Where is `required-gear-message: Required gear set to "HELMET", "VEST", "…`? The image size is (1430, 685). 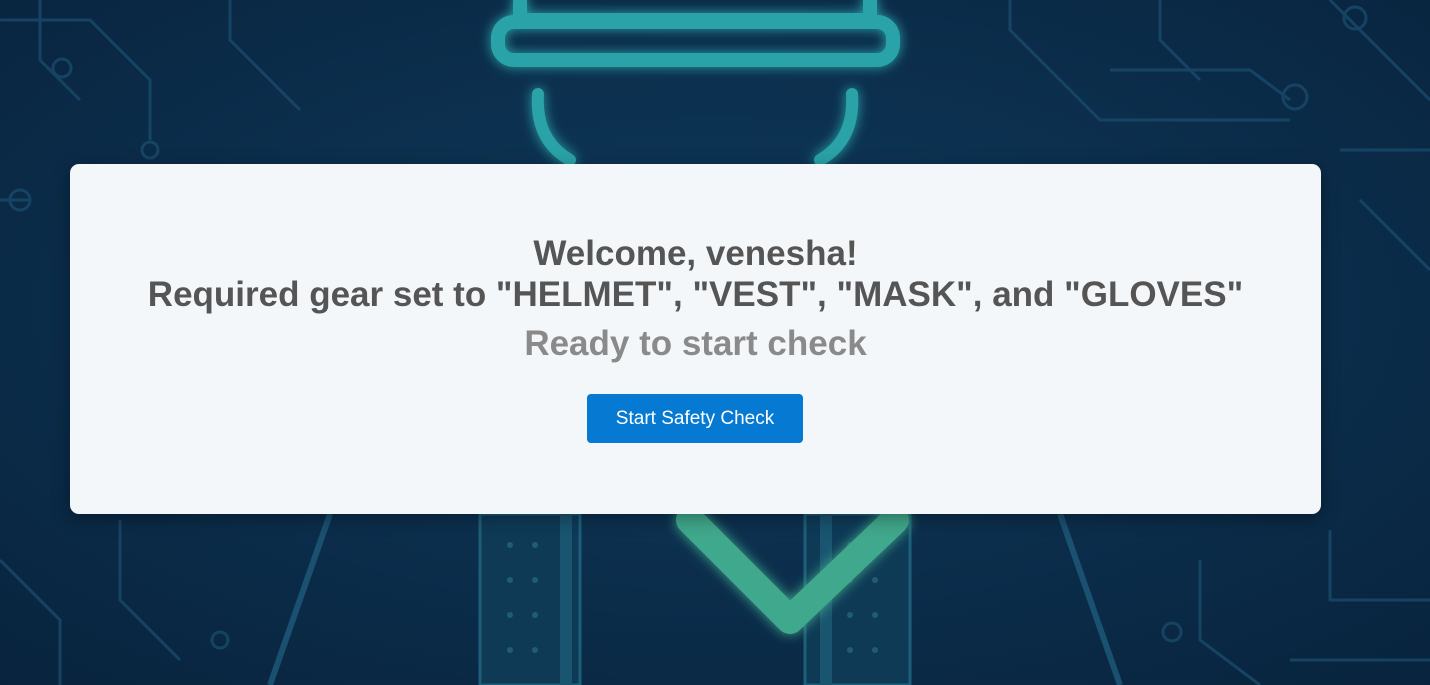 required-gear-message: Required gear set to "HELMET", "VEST", "… is located at coordinates (695, 294).